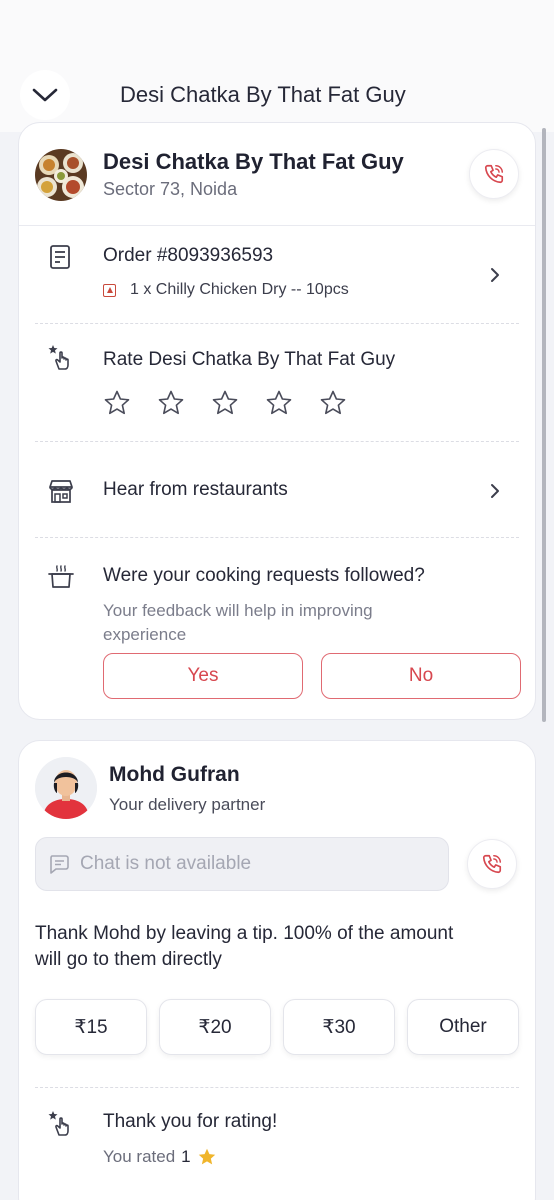 This screenshot has height=1200, width=554. I want to click on rated-prefix: You rated, so click(139, 1156).